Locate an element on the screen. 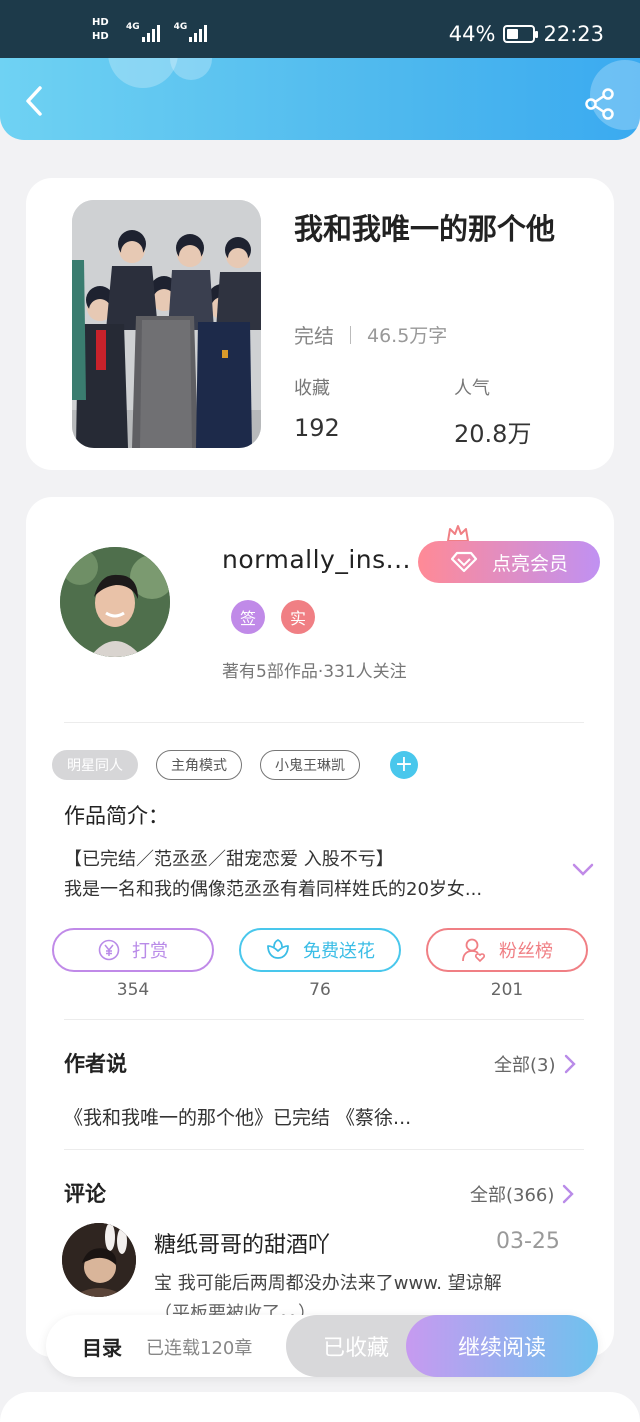 The height and width of the screenshot is (1422, 640). reward-label: 打赏 is located at coordinates (150, 951).